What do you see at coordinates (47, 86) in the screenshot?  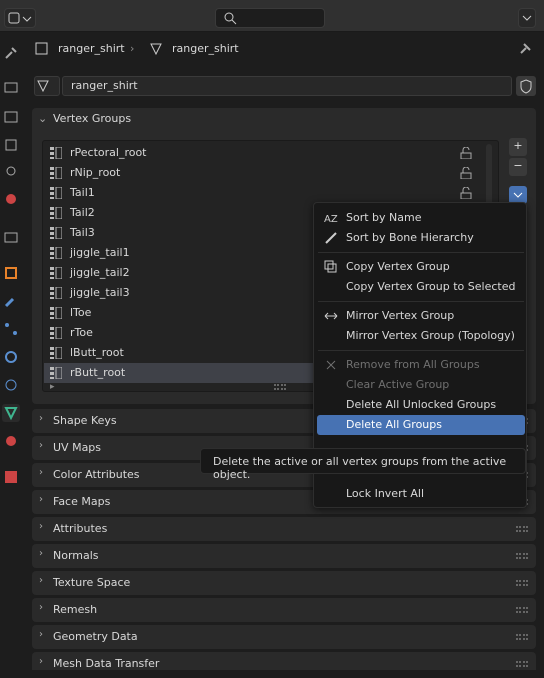 I see `mesh-browse-button` at bounding box center [47, 86].